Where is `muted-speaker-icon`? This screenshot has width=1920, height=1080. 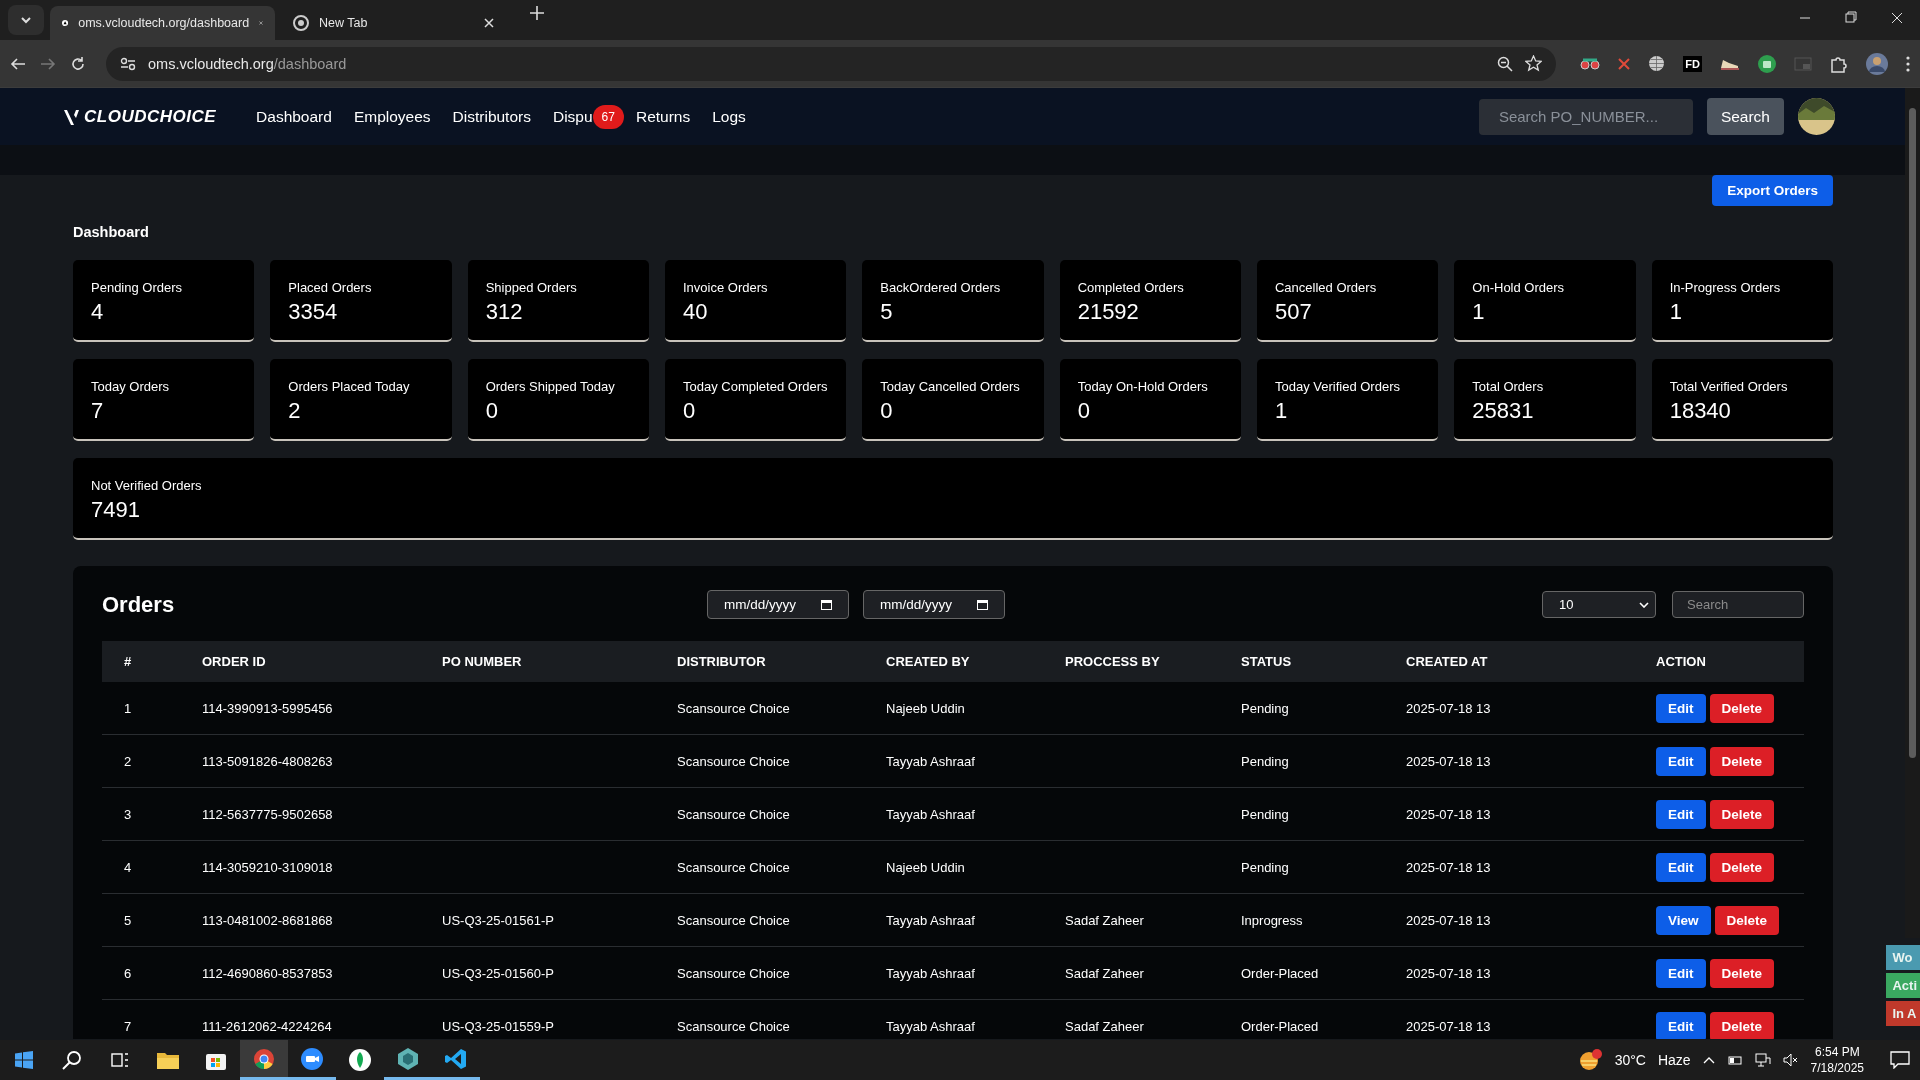
muted-speaker-icon is located at coordinates (1790, 1060).